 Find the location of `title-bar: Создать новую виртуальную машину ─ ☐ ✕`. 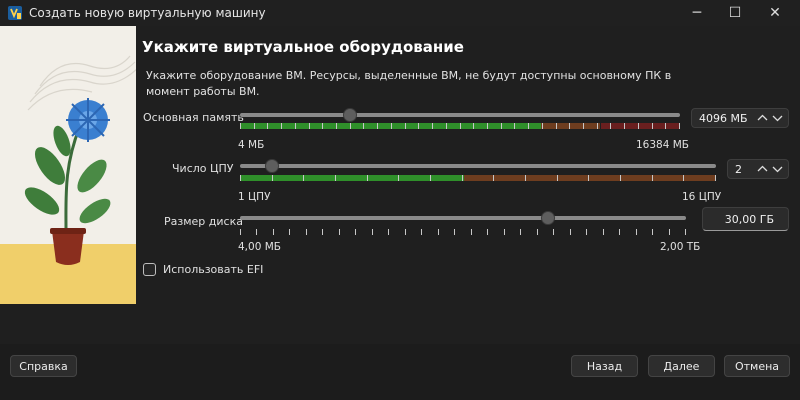

title-bar: Создать новую виртуальную машину ─ ☐ ✕ is located at coordinates (400, 13).